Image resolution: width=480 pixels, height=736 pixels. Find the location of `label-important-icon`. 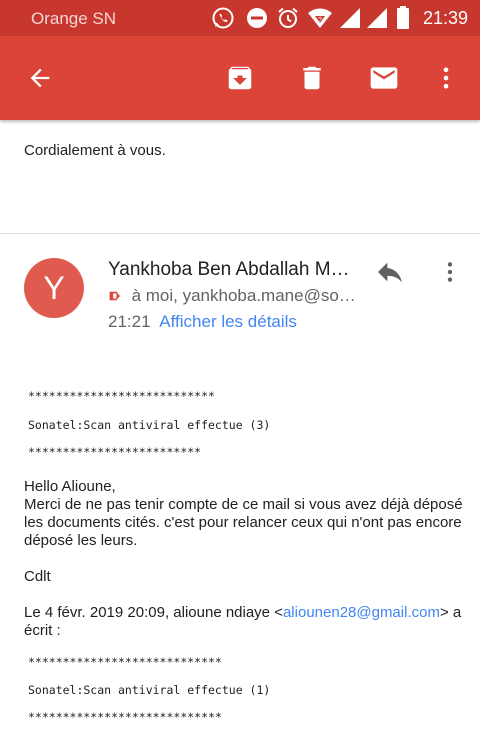

label-important-icon is located at coordinates (114, 296).